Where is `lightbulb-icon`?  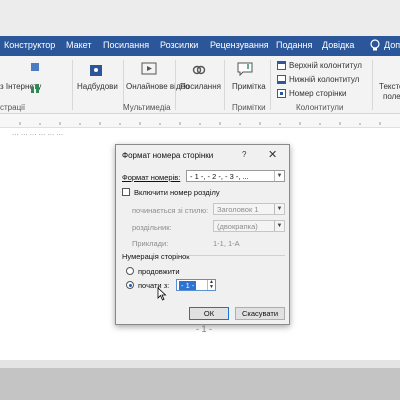 lightbulb-icon is located at coordinates (375, 45).